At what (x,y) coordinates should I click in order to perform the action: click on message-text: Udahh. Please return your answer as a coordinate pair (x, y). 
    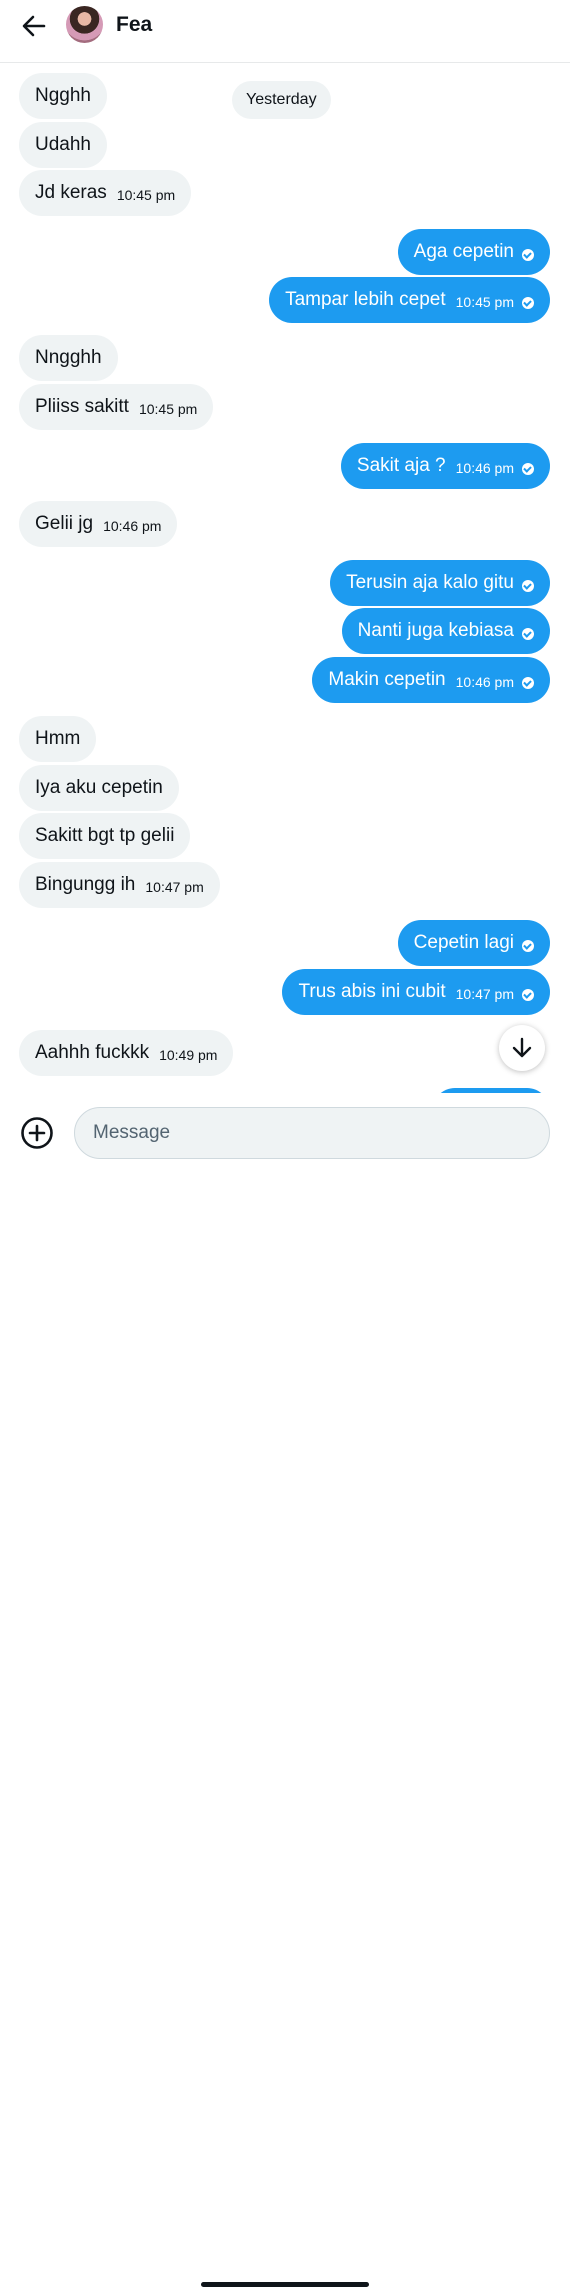
    Looking at the image, I should click on (63, 144).